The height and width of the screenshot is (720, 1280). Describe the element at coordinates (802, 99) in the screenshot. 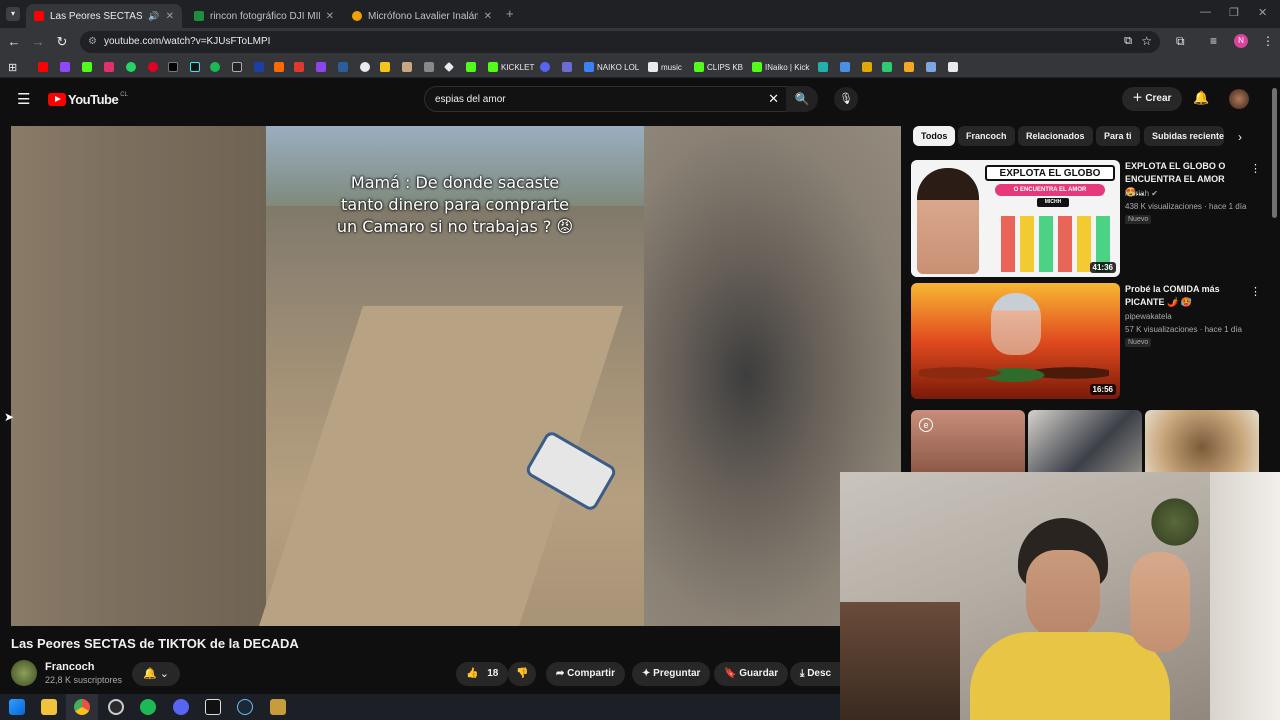

I see `search-button: 🔍` at that location.